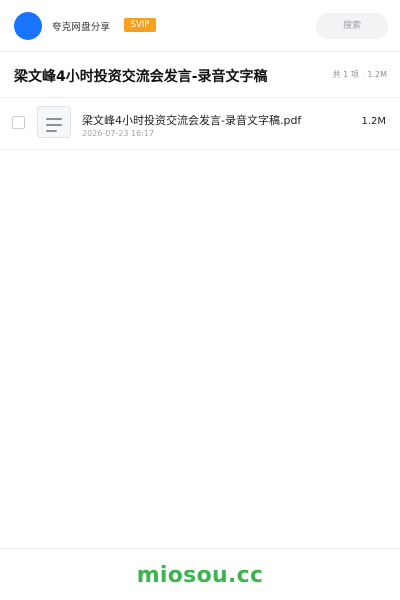  I want to click on avatar, so click(28, 26).